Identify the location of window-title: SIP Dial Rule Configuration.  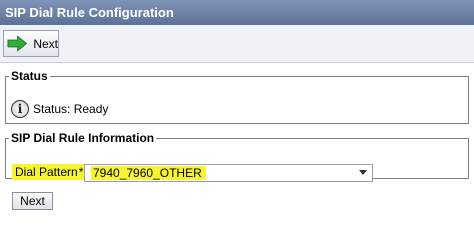
(237, 12).